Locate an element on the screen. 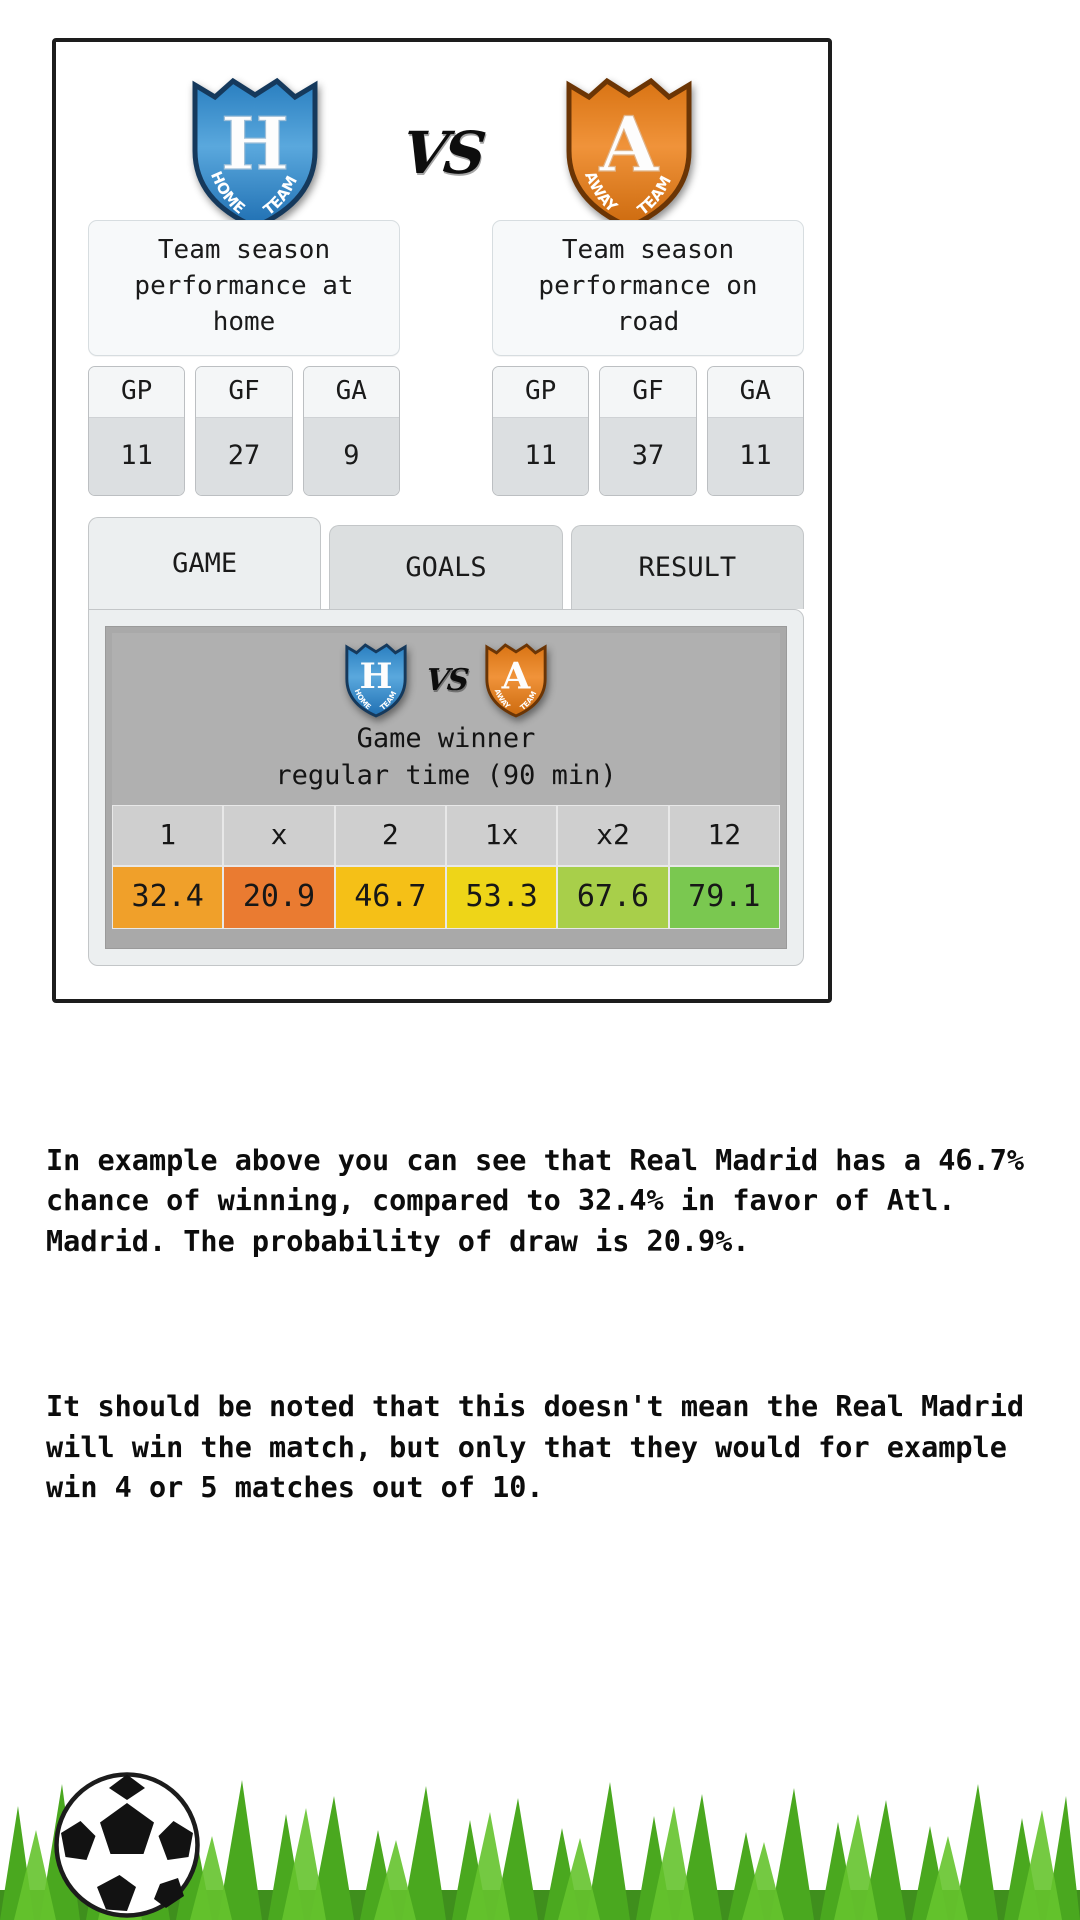  odds-value-12: 79.1 is located at coordinates (724, 898).